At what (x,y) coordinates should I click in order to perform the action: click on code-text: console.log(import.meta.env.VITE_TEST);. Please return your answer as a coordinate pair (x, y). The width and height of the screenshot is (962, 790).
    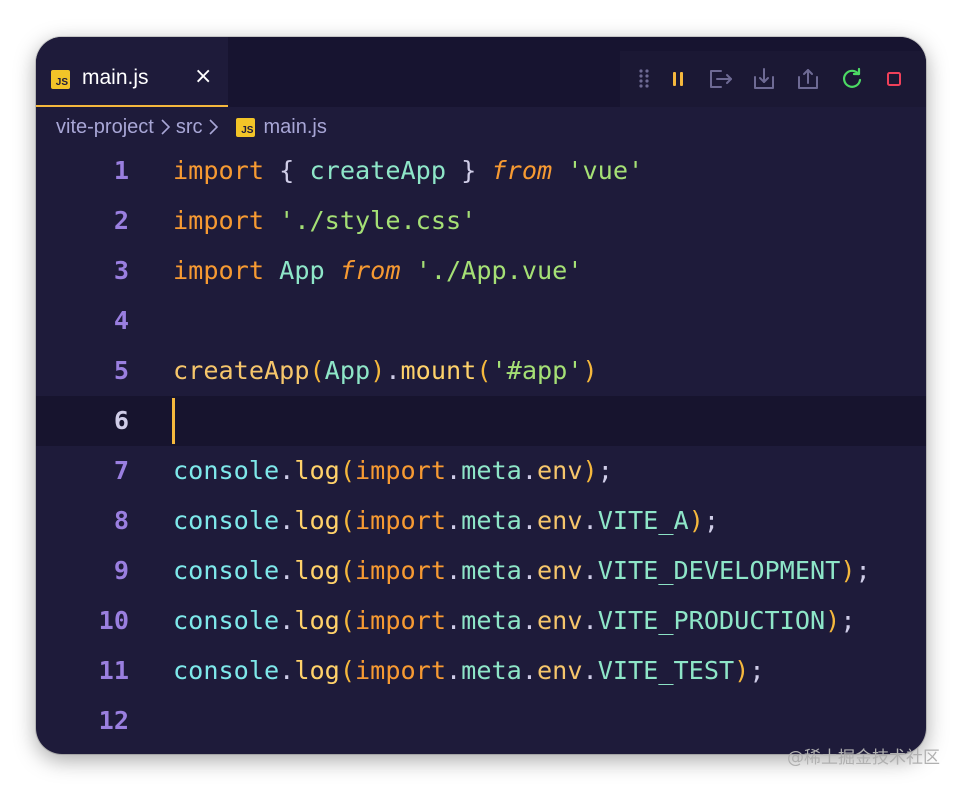
    Looking at the image, I should click on (469, 671).